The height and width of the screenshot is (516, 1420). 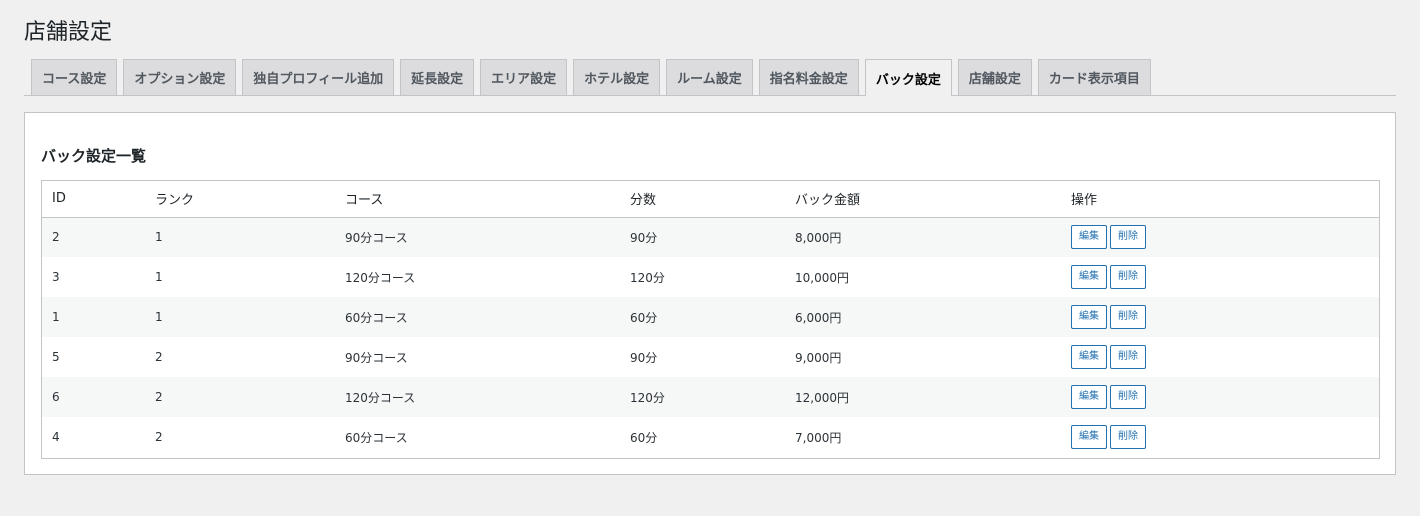 I want to click on header-id: ID, so click(x=59, y=199).